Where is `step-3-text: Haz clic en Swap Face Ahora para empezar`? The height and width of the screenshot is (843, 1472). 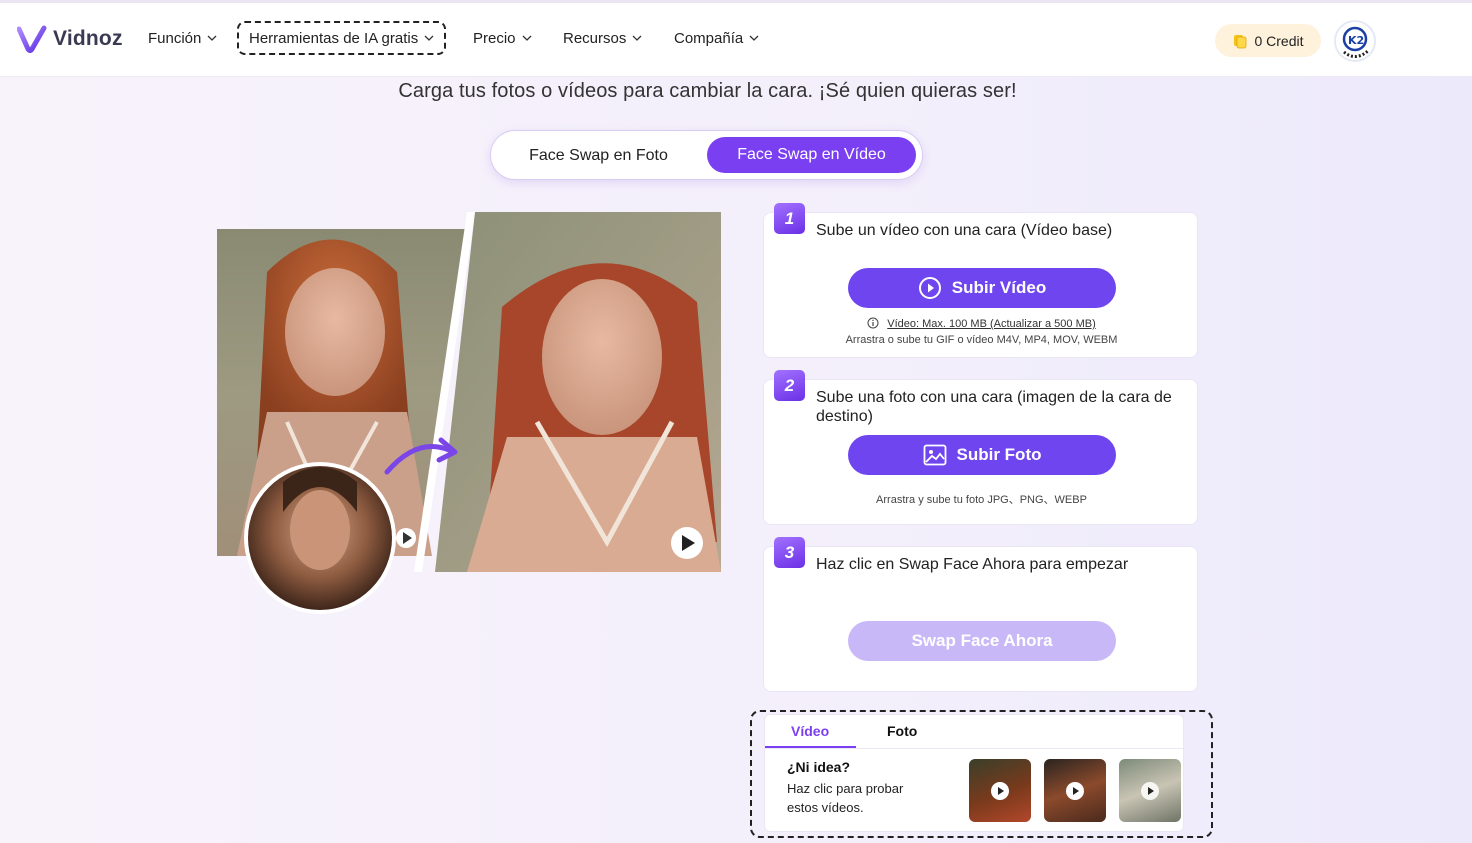 step-3-text: Haz clic en Swap Face Ahora para empezar is located at coordinates (972, 564).